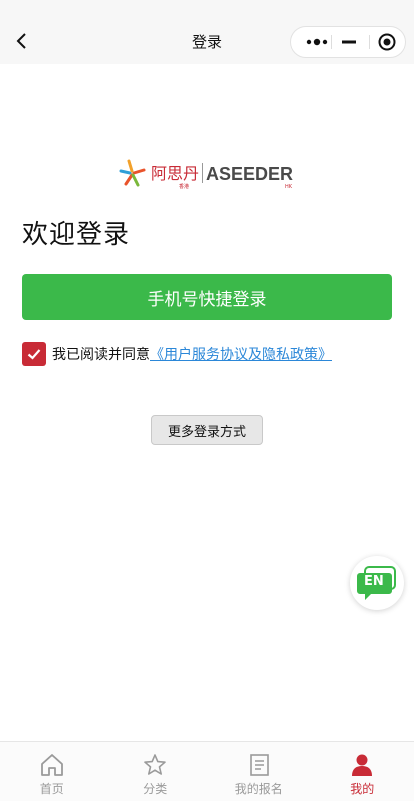  I want to click on more-button, so click(317, 42).